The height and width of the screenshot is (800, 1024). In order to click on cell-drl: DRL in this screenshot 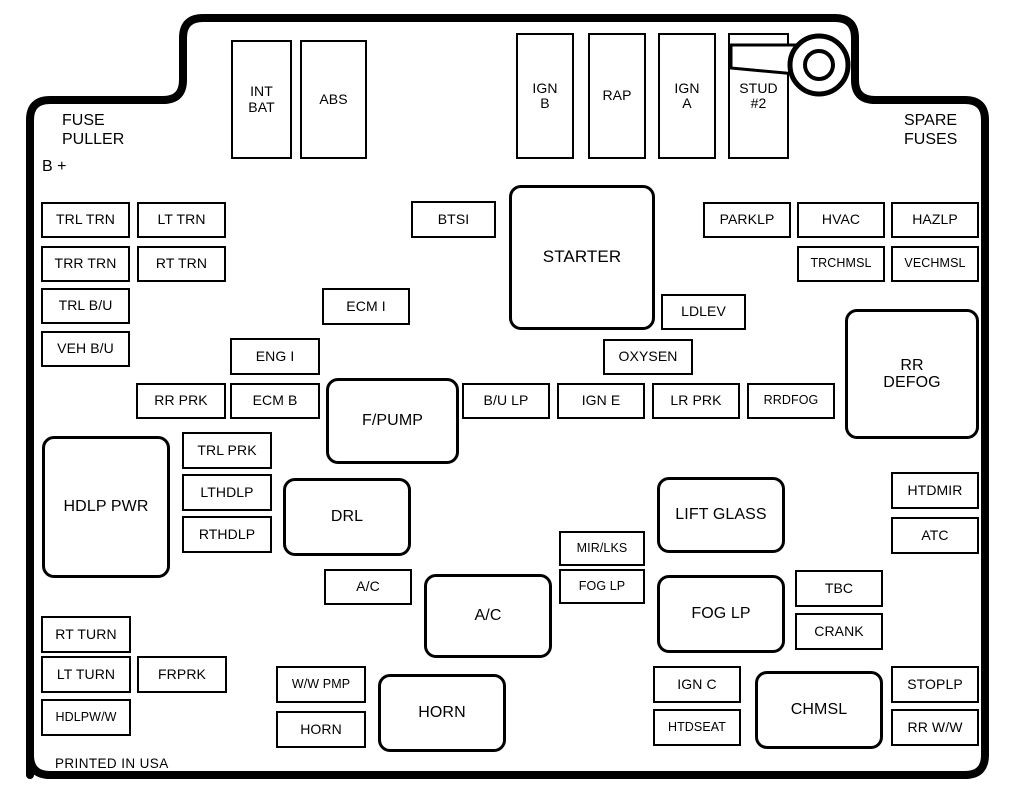, I will do `click(347, 517)`.